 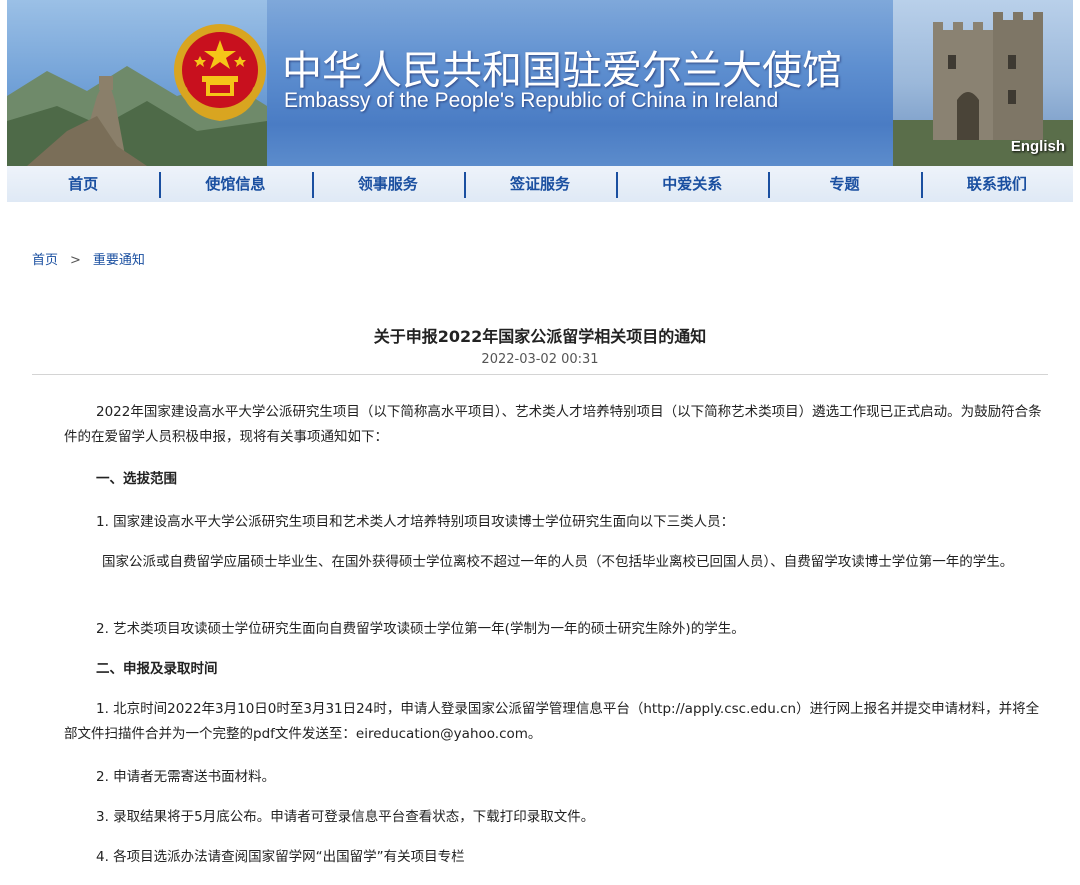 What do you see at coordinates (220, 73) in the screenshot?
I see `national-emblem-icon` at bounding box center [220, 73].